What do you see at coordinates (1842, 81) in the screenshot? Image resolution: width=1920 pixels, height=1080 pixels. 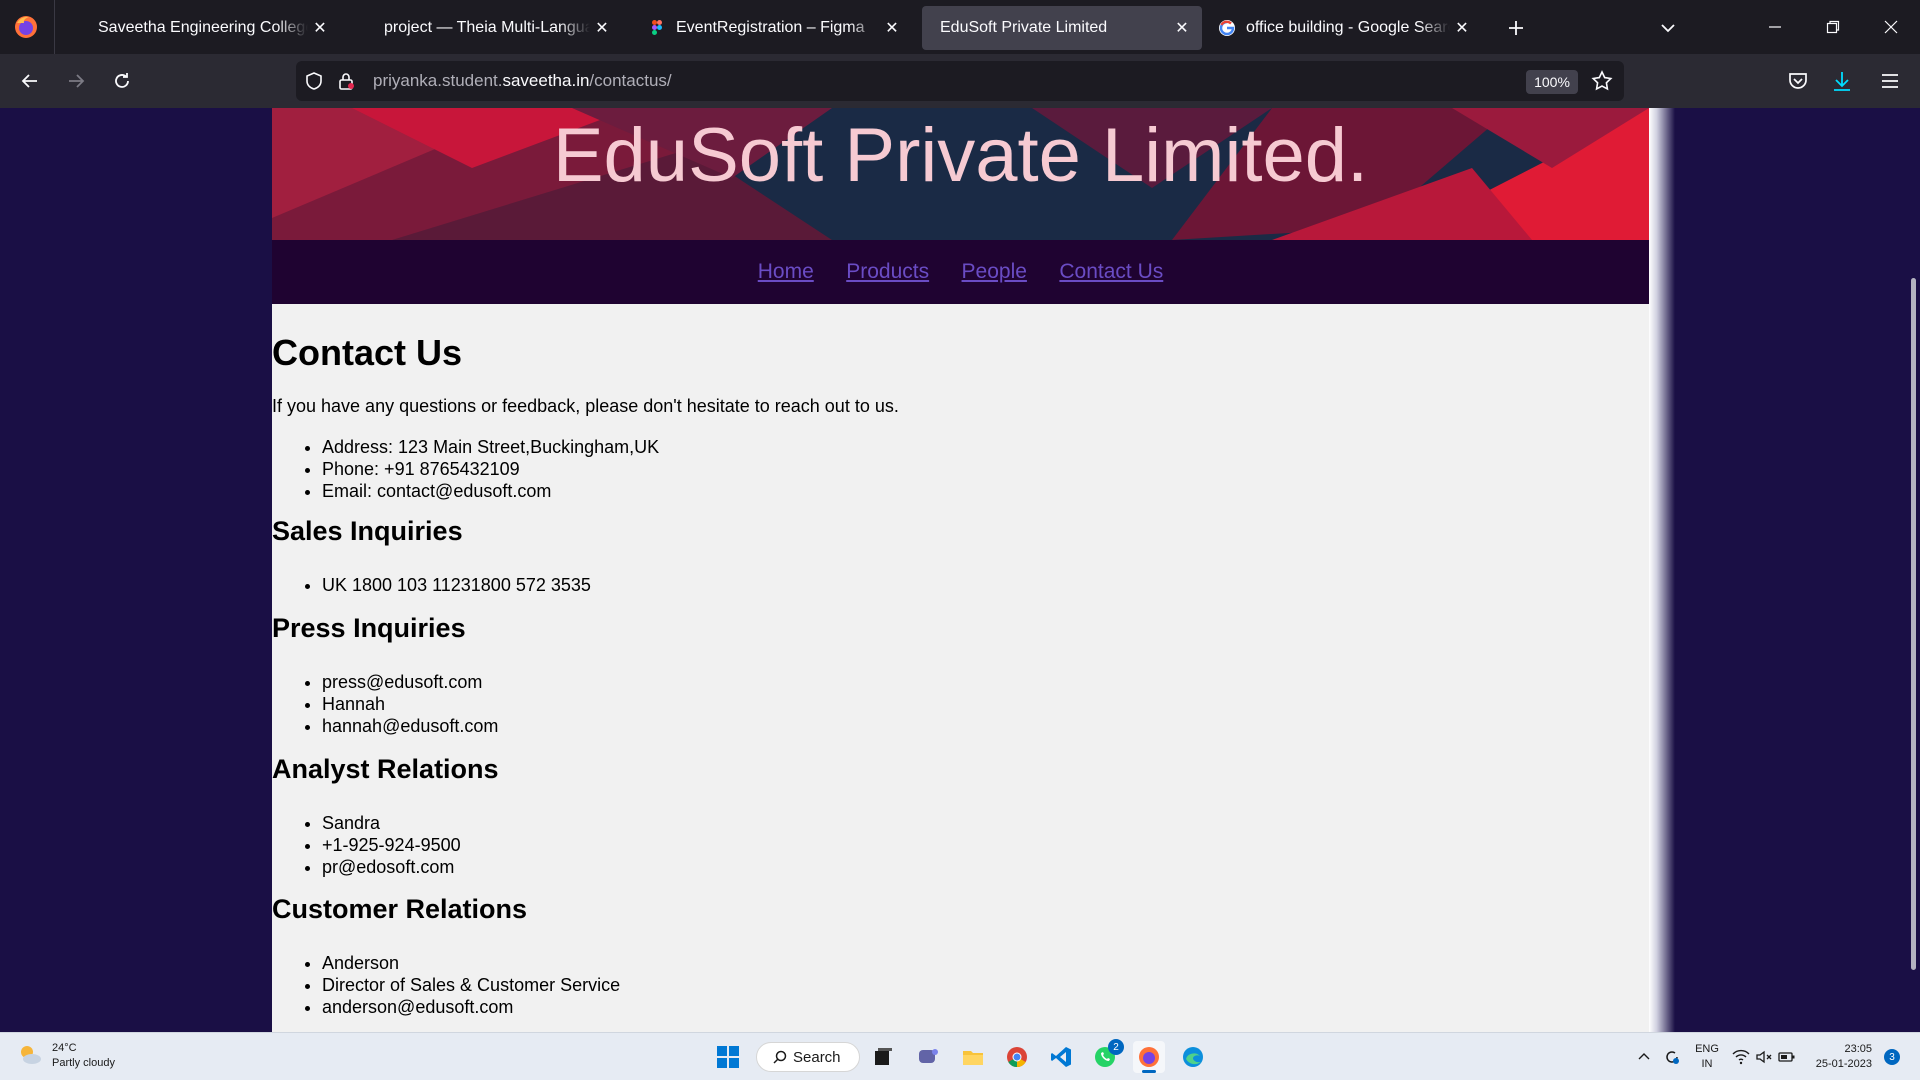 I see `downloads-button` at bounding box center [1842, 81].